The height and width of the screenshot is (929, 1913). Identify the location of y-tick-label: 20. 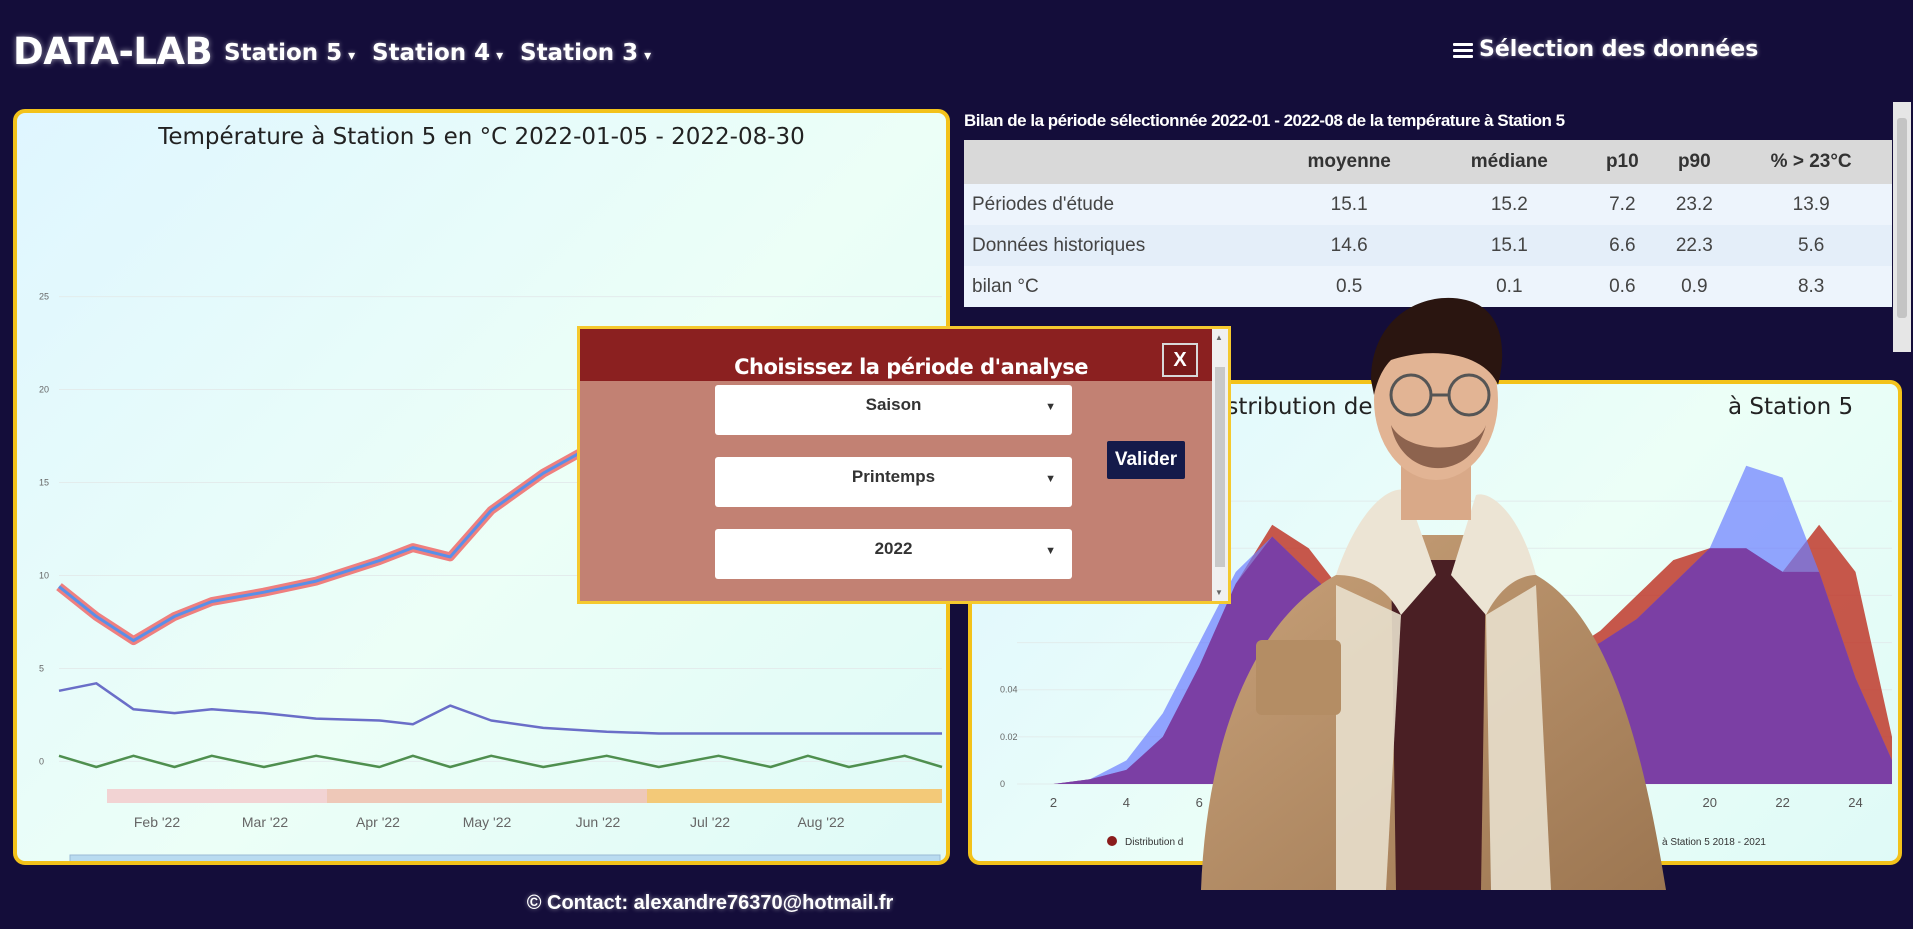
(44, 390).